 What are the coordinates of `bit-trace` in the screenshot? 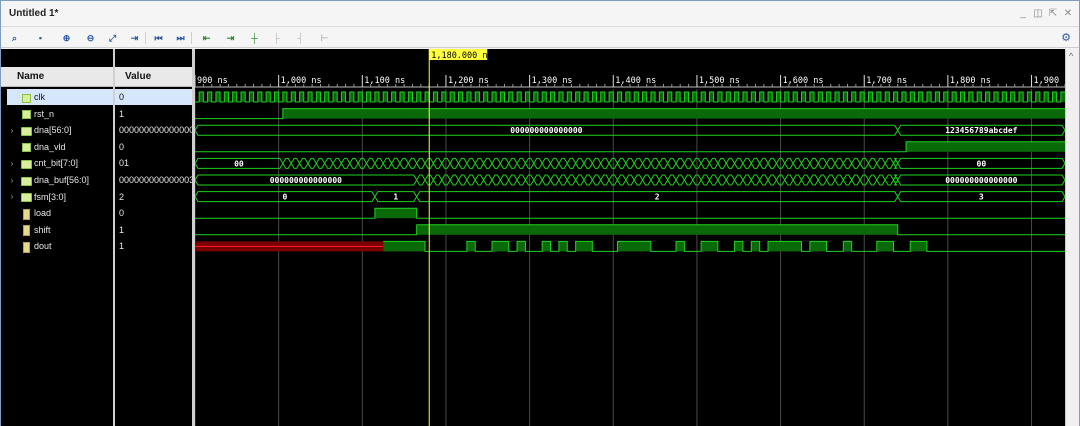 It's located at (630, 213).